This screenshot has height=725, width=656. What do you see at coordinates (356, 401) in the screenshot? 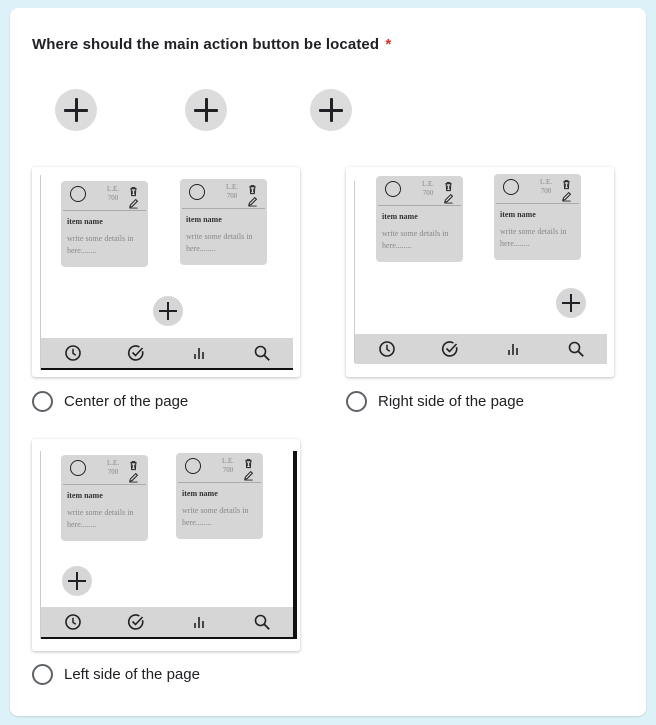
I see `radio-right` at bounding box center [356, 401].